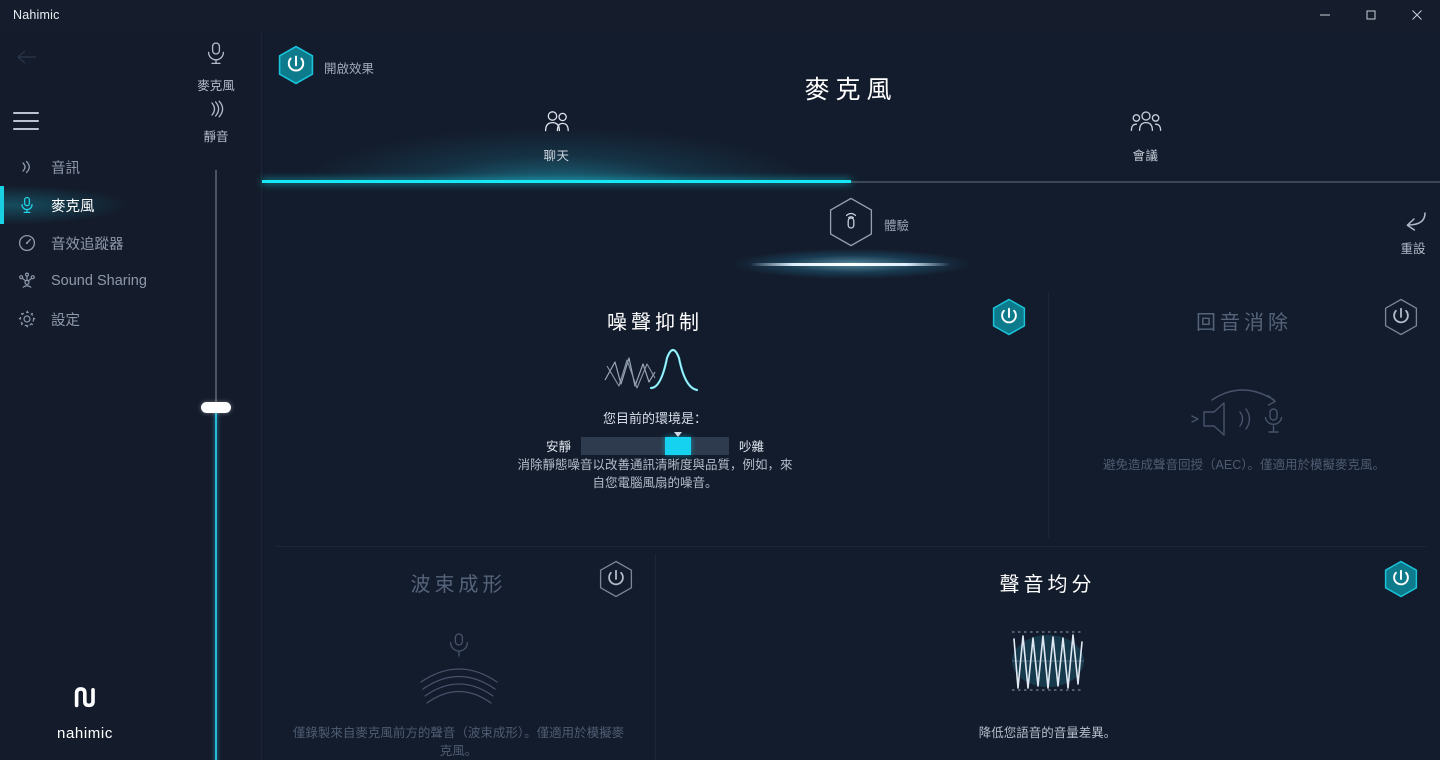  What do you see at coordinates (557, 124) in the screenshot?
I see `two-people-icon` at bounding box center [557, 124].